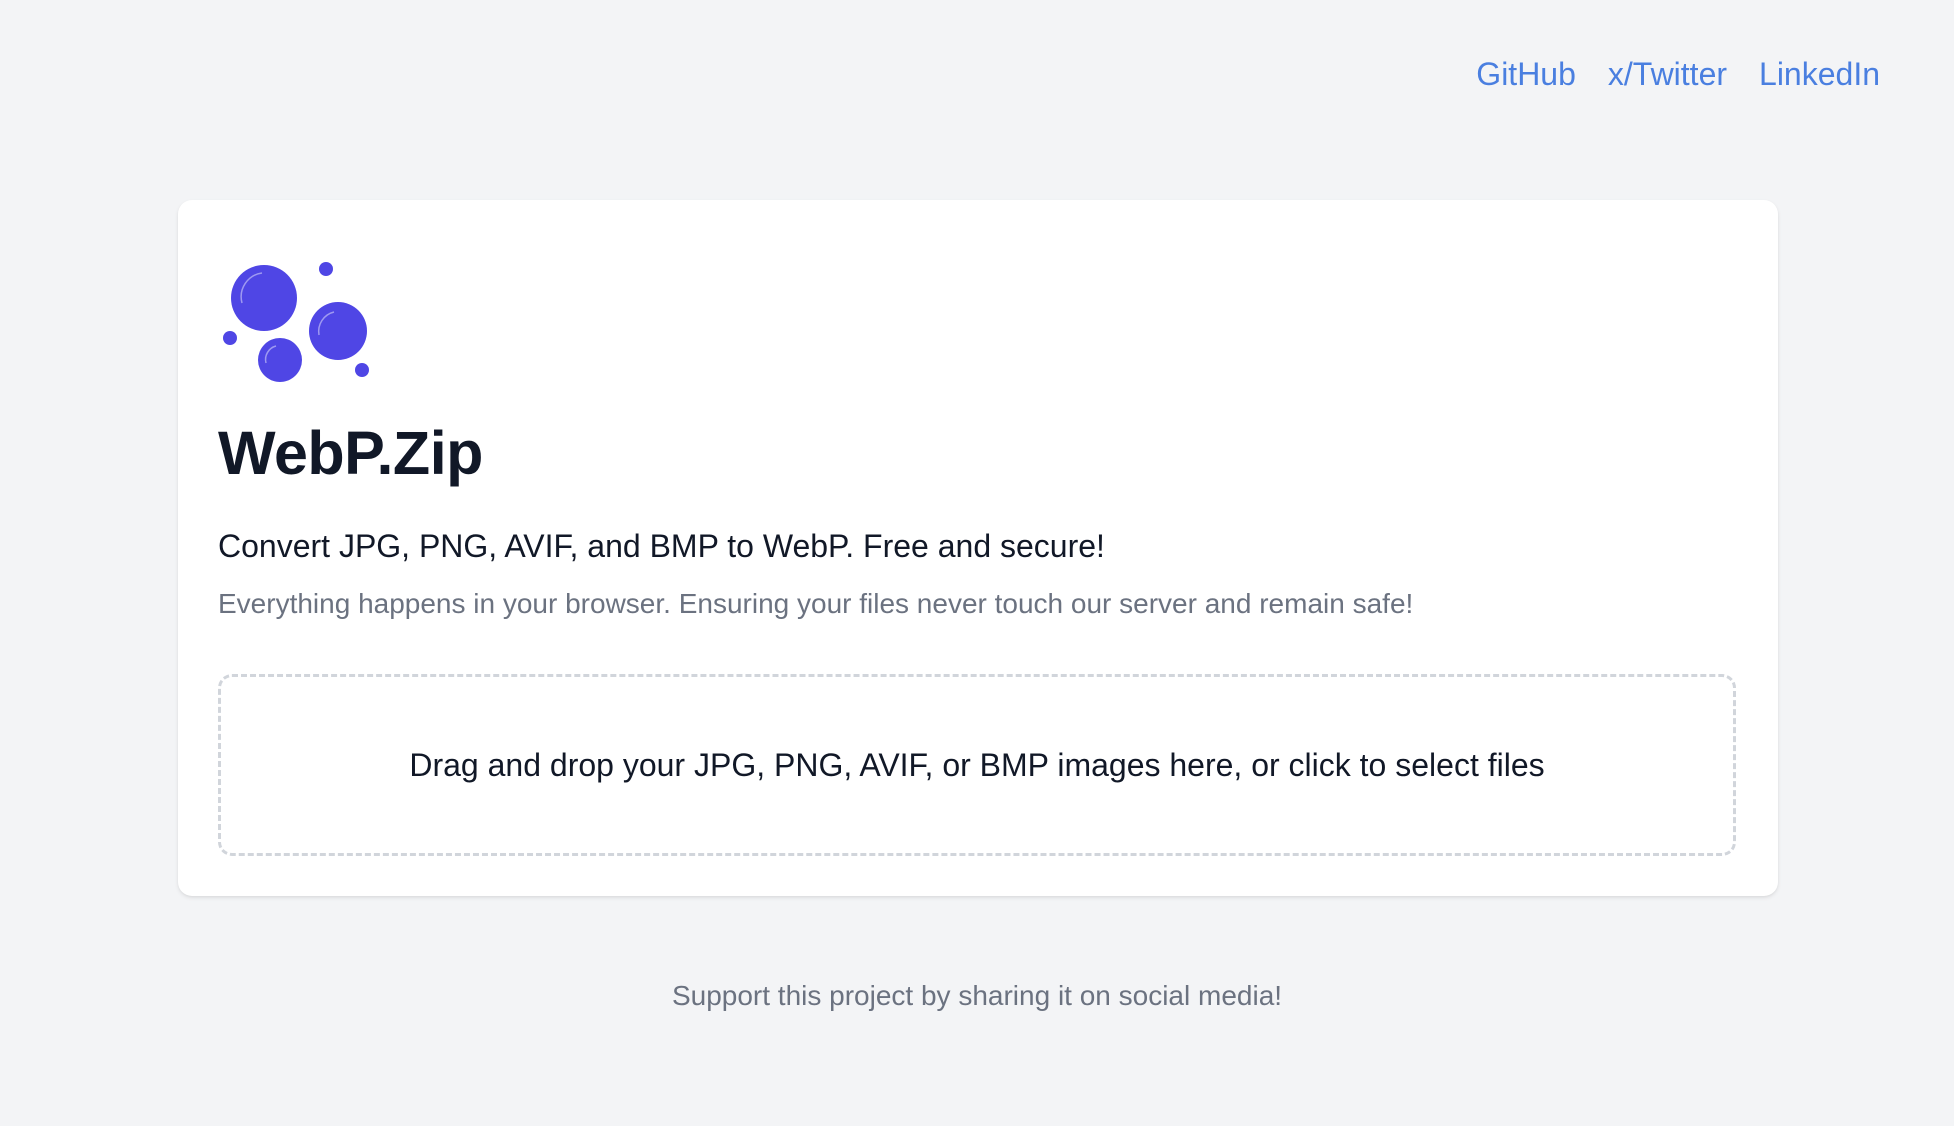  I want to click on top-nav: GitHub x/Twitter LinkedIn, so click(1678, 74).